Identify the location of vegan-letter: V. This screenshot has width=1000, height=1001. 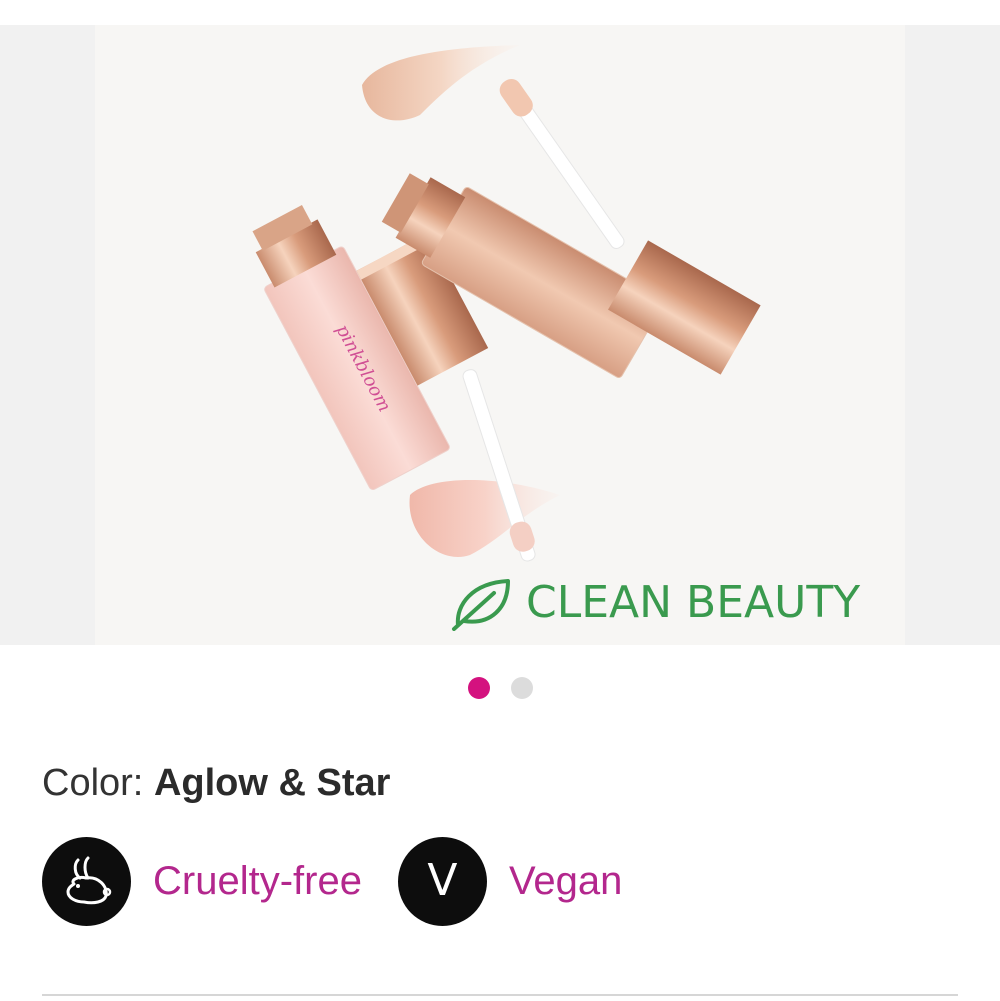
(442, 880).